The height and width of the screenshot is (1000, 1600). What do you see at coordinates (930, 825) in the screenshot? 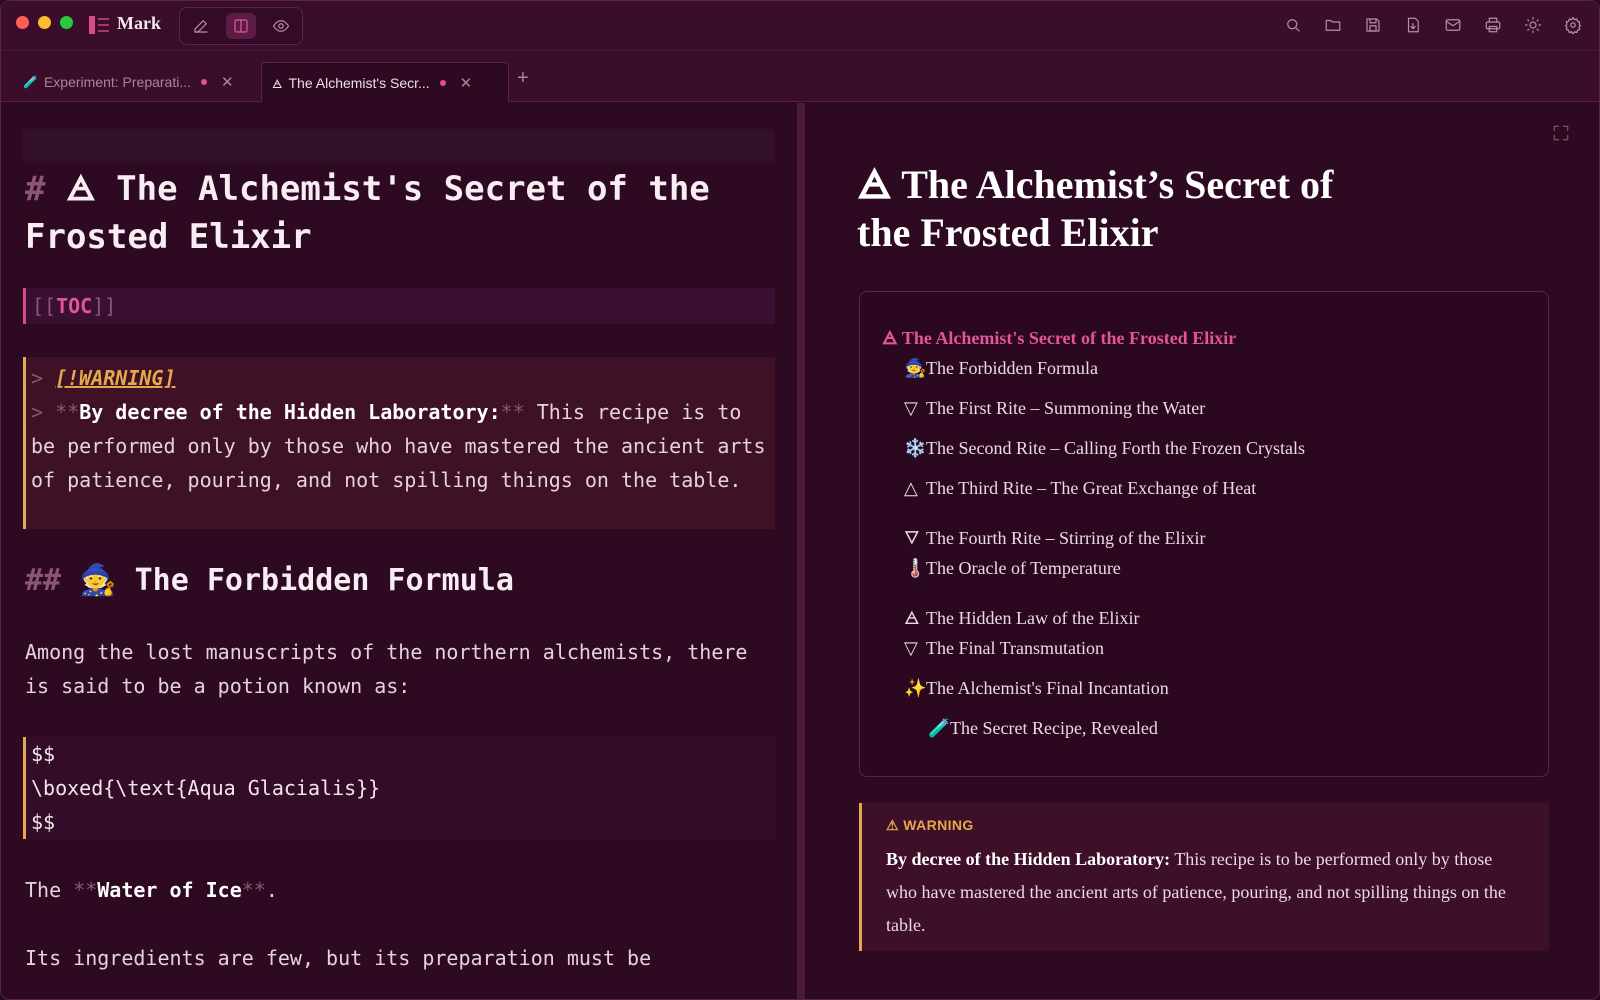
I see `warning-label: ⚠ WARNING` at bounding box center [930, 825].